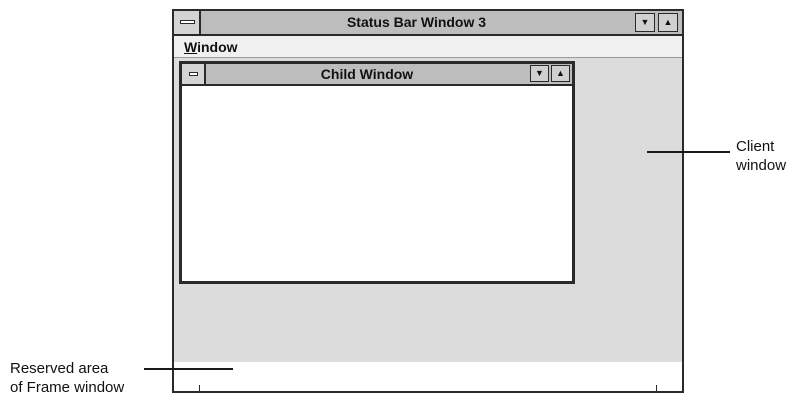 This screenshot has width=799, height=398. I want to click on menu-accelerator: W, so click(191, 47).